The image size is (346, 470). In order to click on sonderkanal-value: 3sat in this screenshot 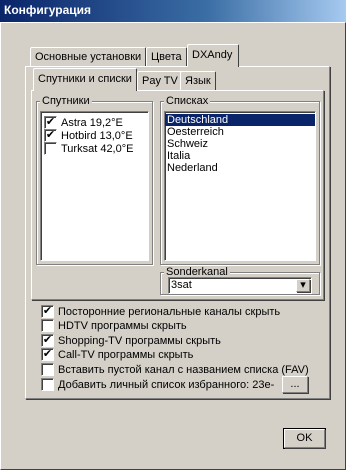, I will do `click(181, 285)`.